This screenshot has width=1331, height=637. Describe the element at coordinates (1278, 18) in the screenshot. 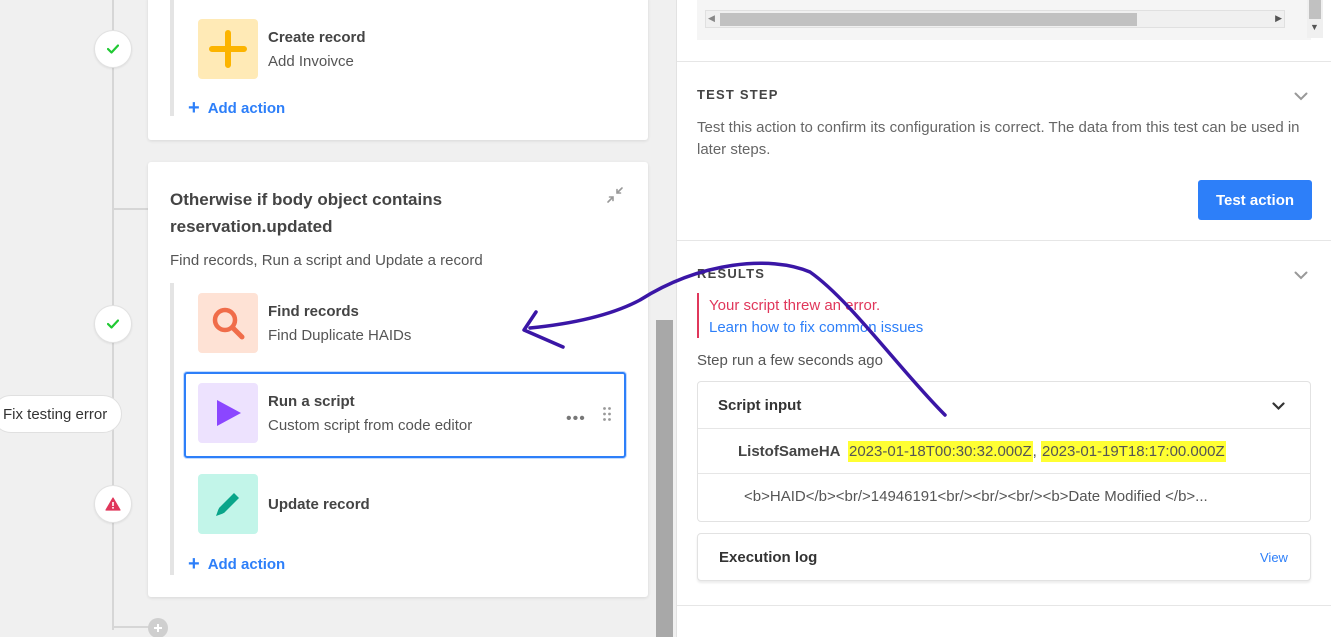

I see `scroll-right-icon: ▶` at that location.